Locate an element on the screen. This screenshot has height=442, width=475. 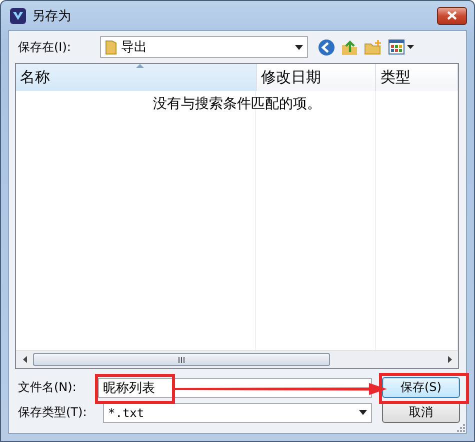
cancel-button: 取消 is located at coordinates (421, 412).